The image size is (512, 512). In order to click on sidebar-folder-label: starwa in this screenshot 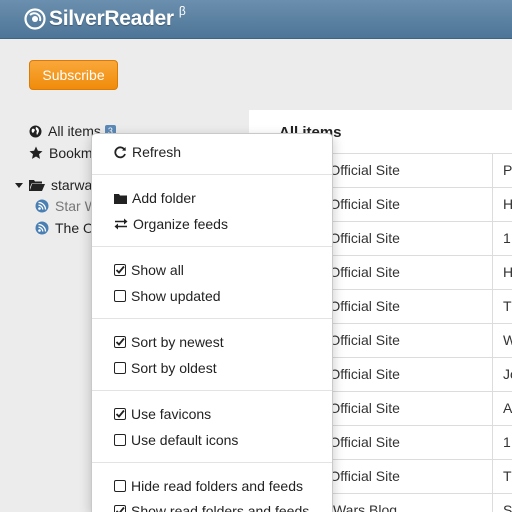, I will do `click(71, 185)`.